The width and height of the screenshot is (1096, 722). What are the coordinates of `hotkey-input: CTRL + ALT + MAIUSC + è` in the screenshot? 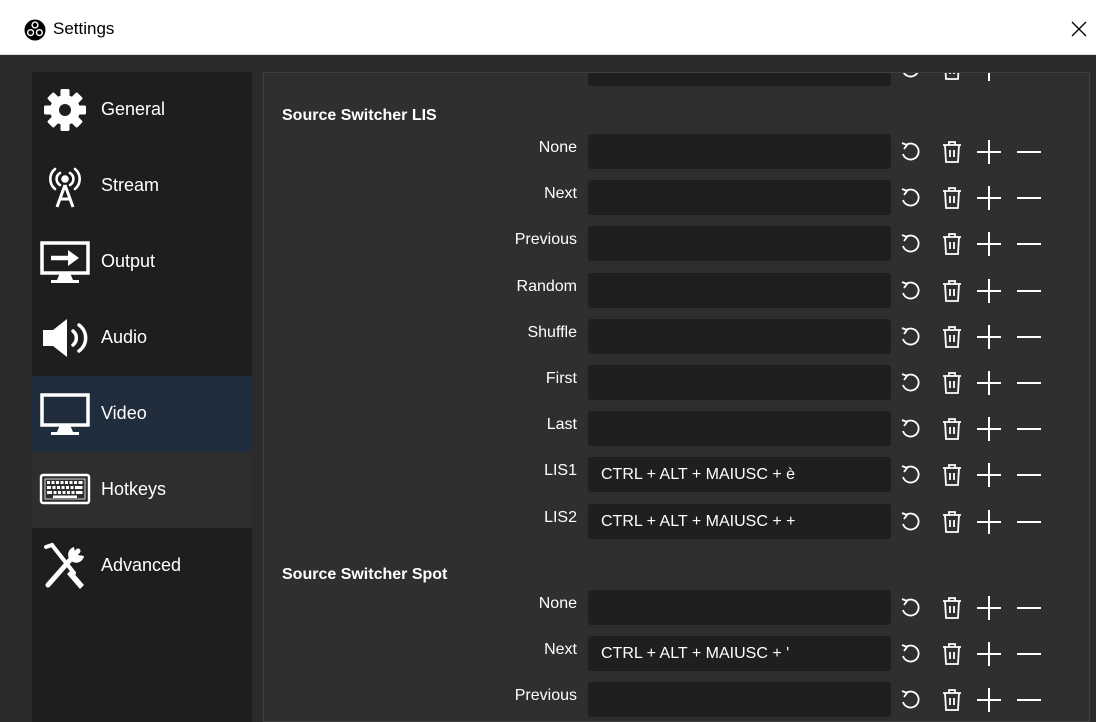 It's located at (739, 475).